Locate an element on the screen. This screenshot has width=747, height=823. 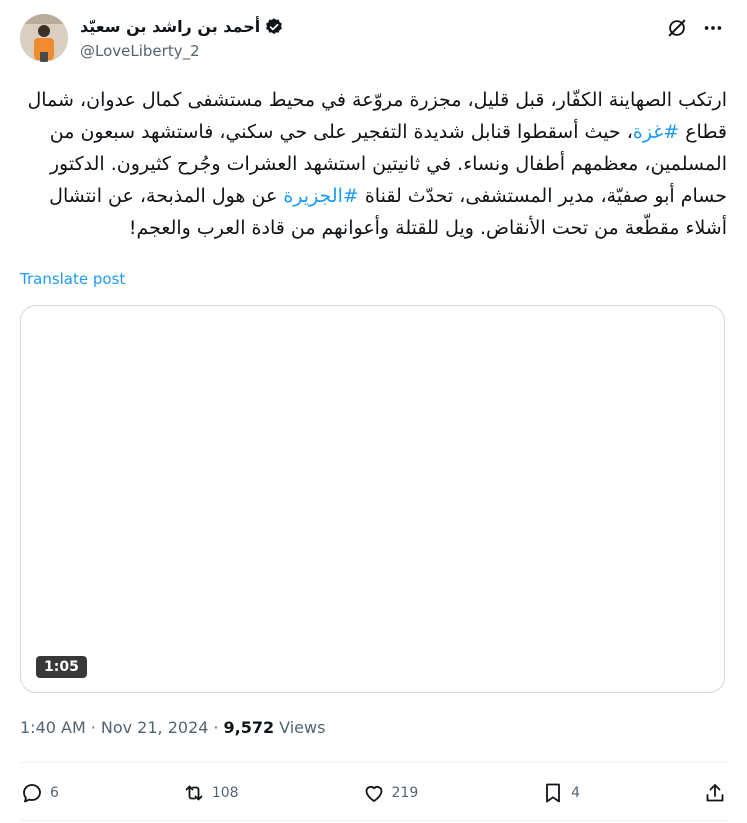
author-names: أحمد بن راشد بن سعيّد @LoveLiberty_2 is located at coordinates (182, 38).